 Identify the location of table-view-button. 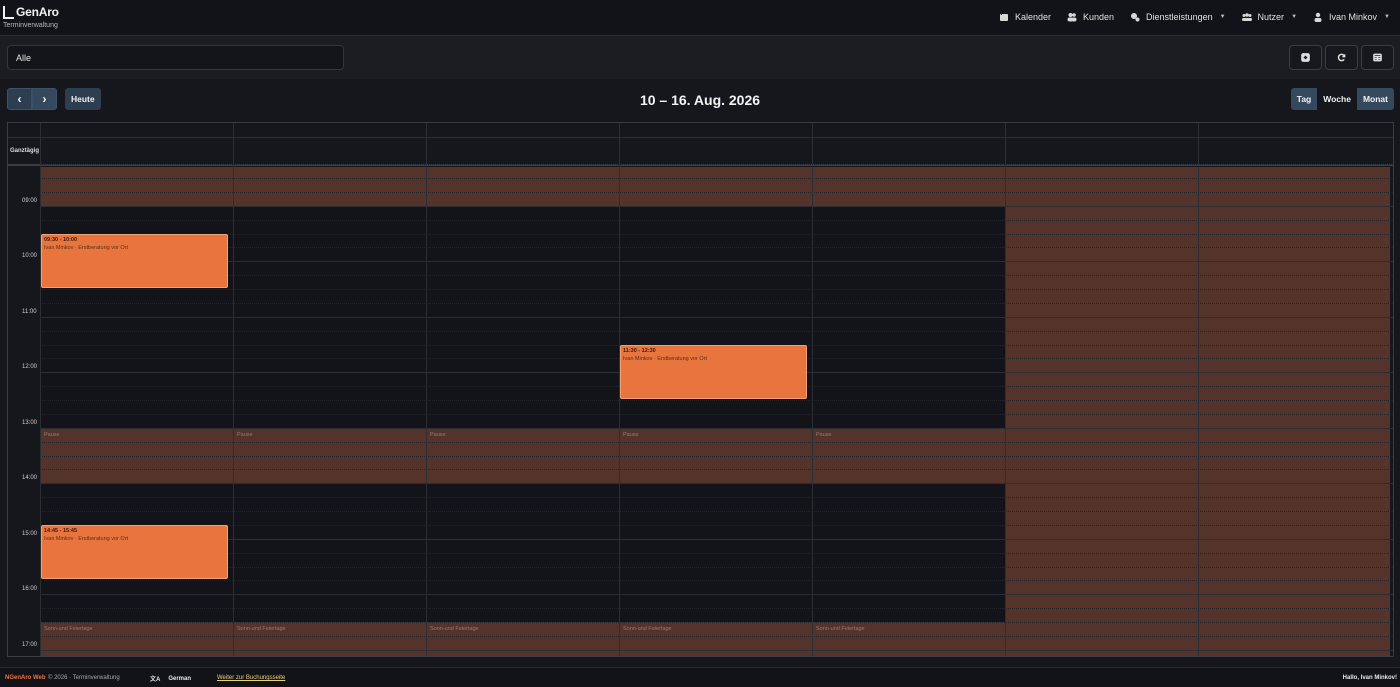
(1377, 57).